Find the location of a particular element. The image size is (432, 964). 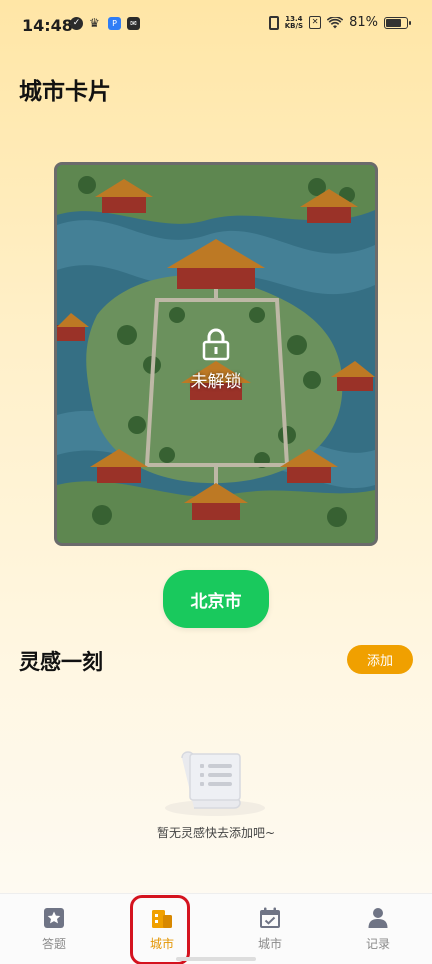

battery-percent: 81% is located at coordinates (363, 22).